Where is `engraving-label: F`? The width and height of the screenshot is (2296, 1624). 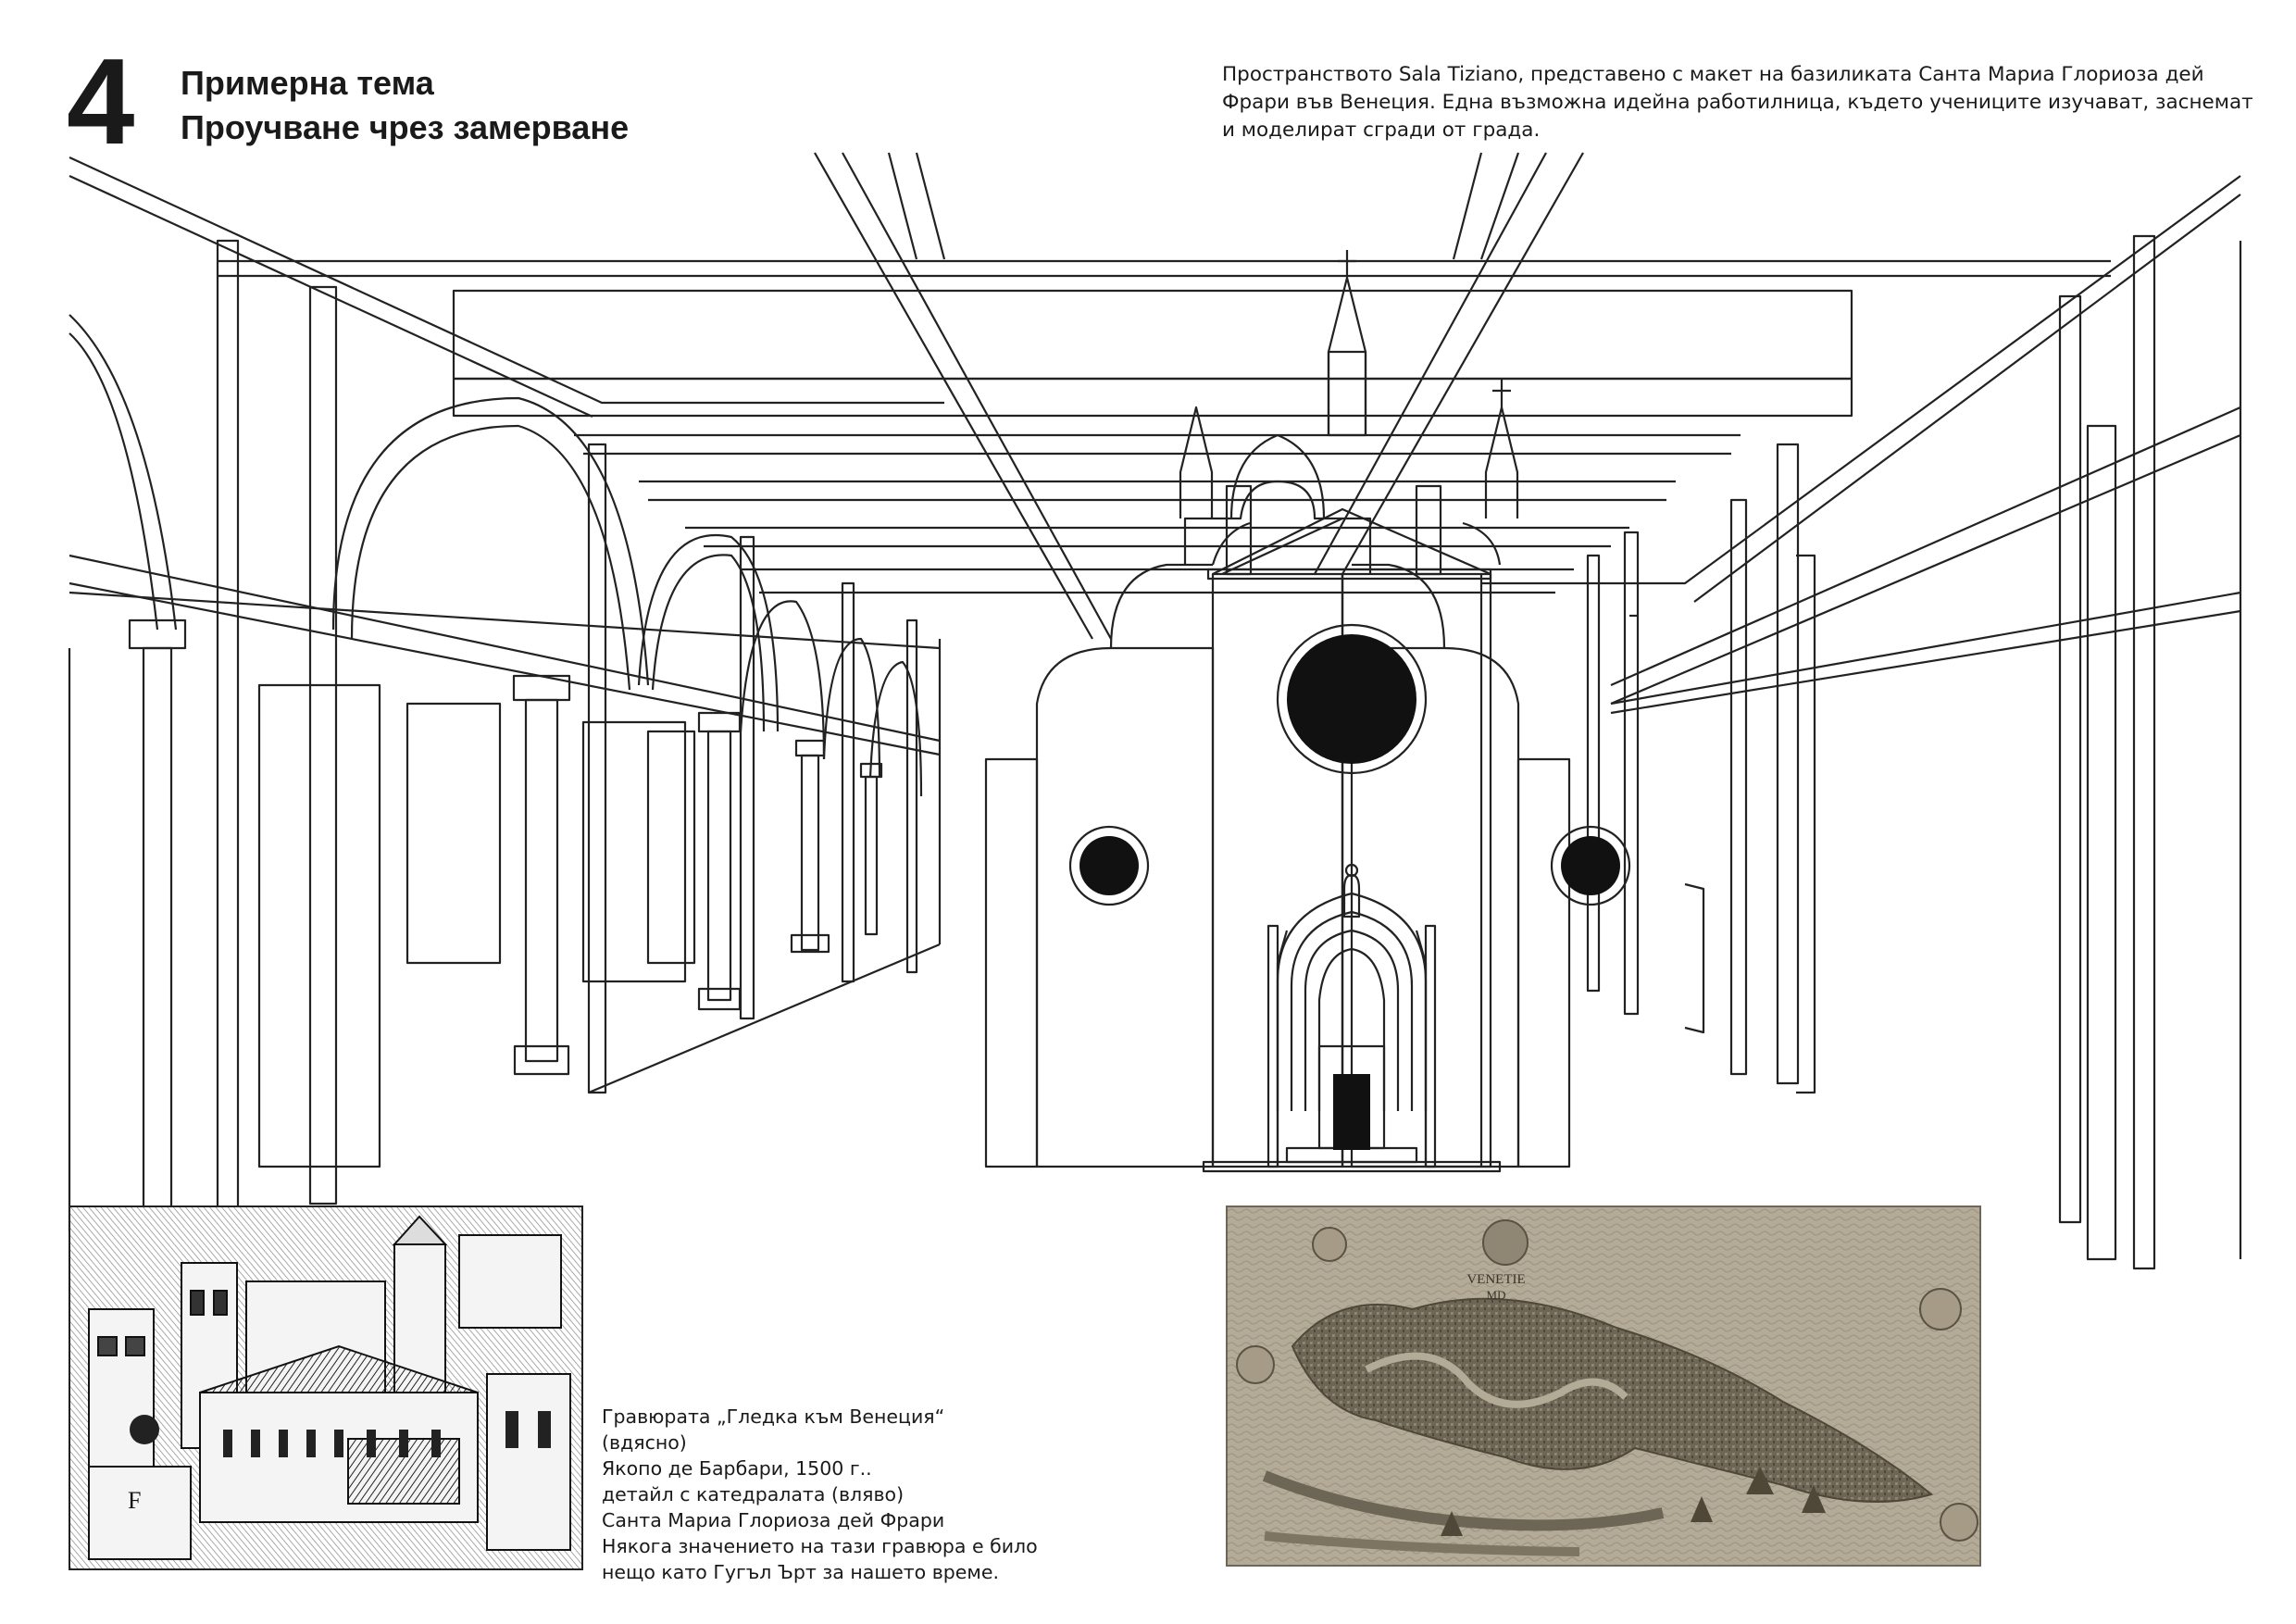
engraving-label: F is located at coordinates (134, 1500).